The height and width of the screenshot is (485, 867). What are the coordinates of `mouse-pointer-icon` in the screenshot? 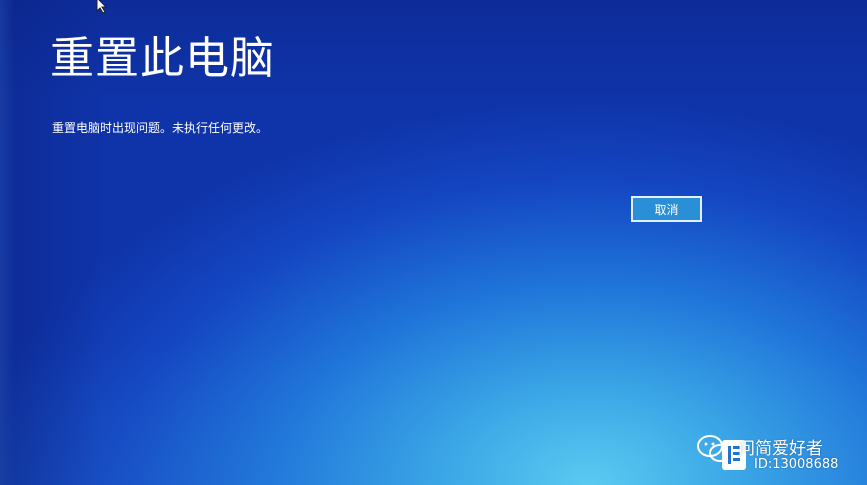 It's located at (102, 7).